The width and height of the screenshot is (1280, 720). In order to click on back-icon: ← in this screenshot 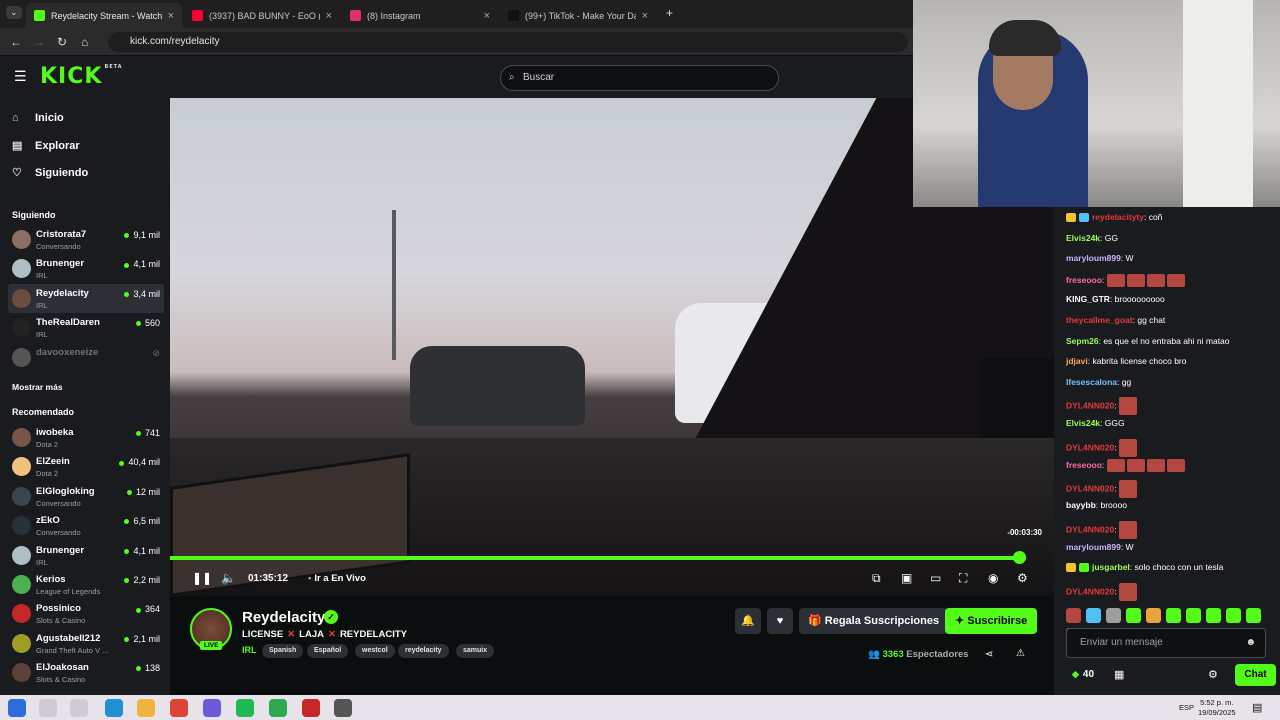, I will do `click(16, 42)`.